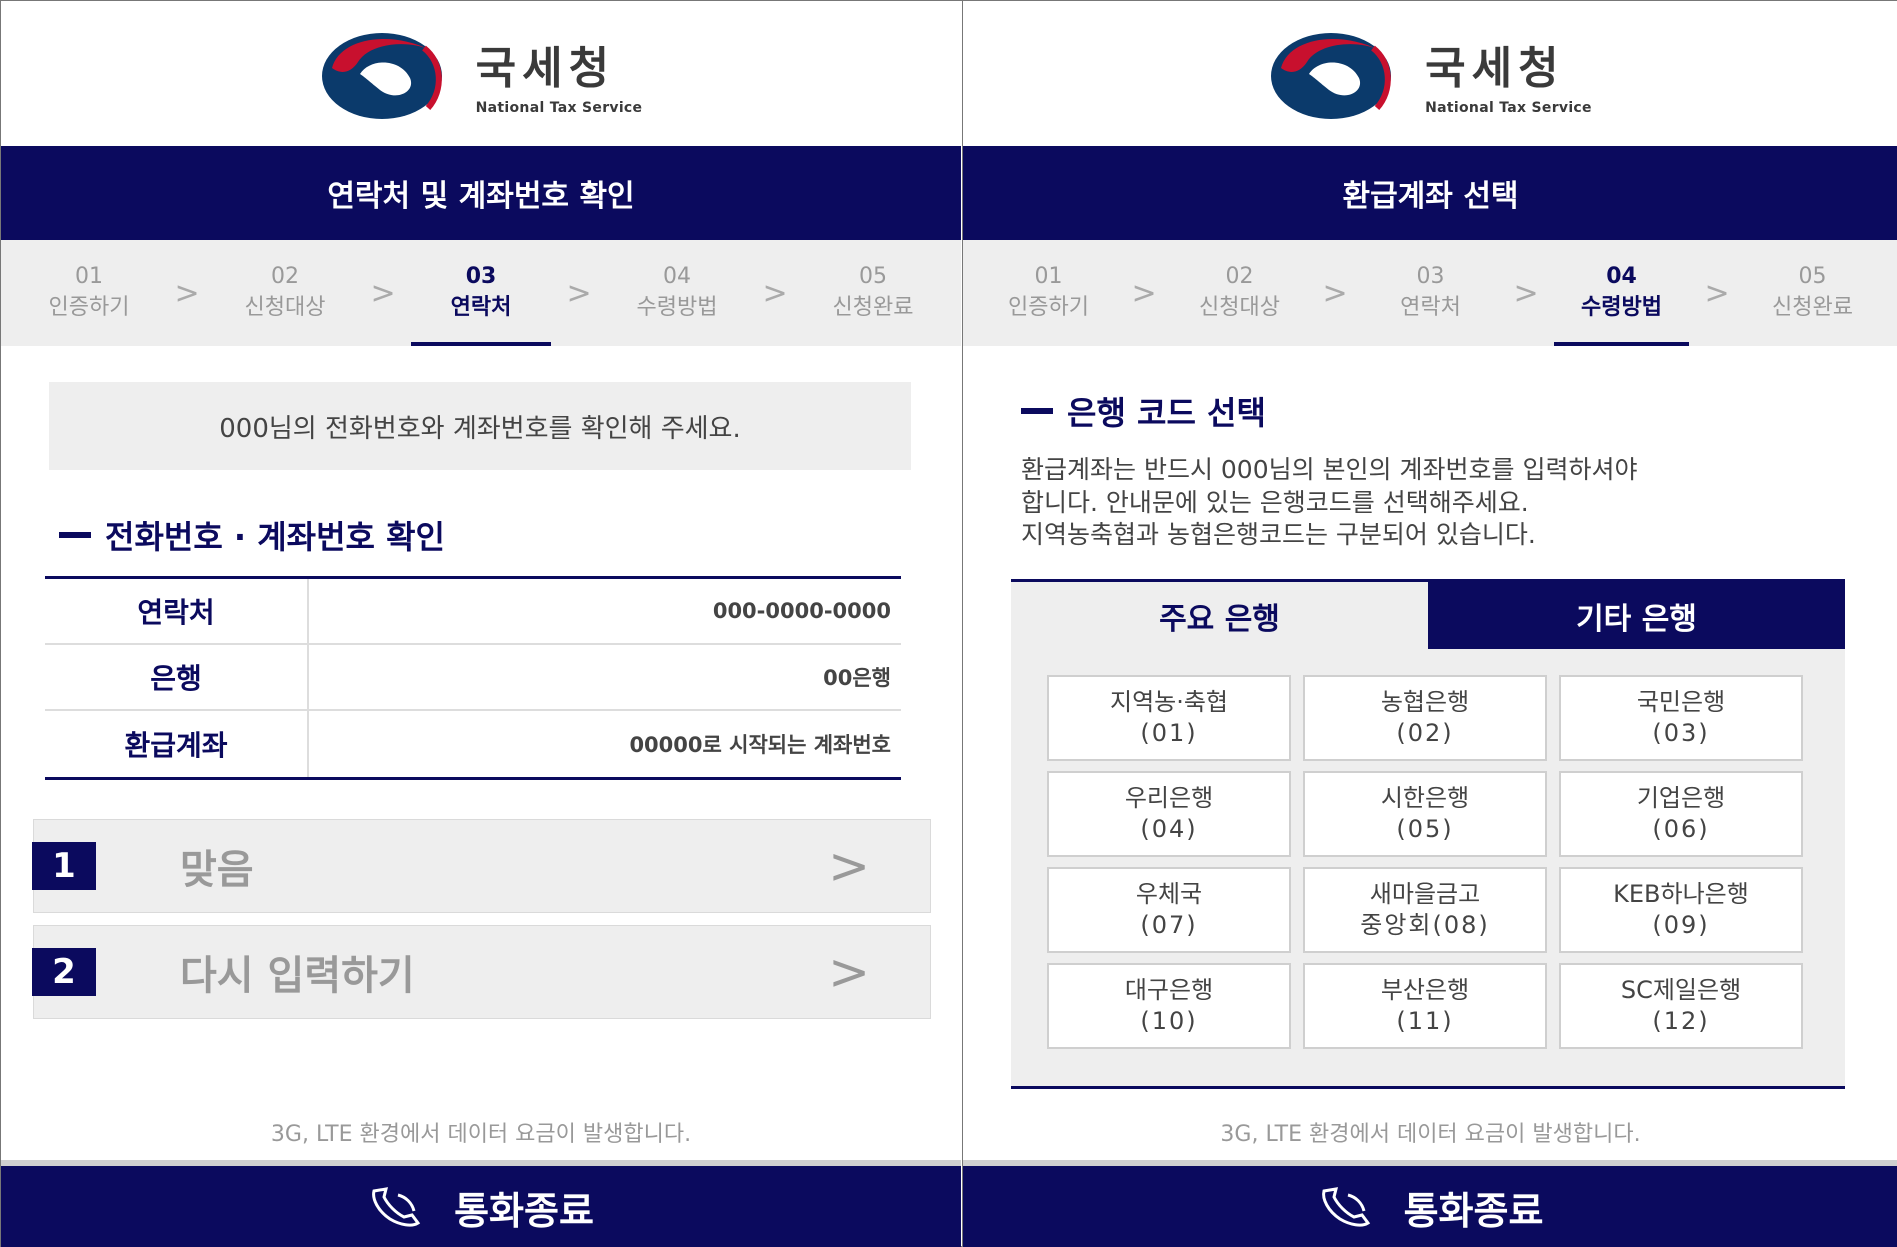 The height and width of the screenshot is (1247, 1897). Describe the element at coordinates (1425, 989) in the screenshot. I see `bank-name: 부산은행` at that location.